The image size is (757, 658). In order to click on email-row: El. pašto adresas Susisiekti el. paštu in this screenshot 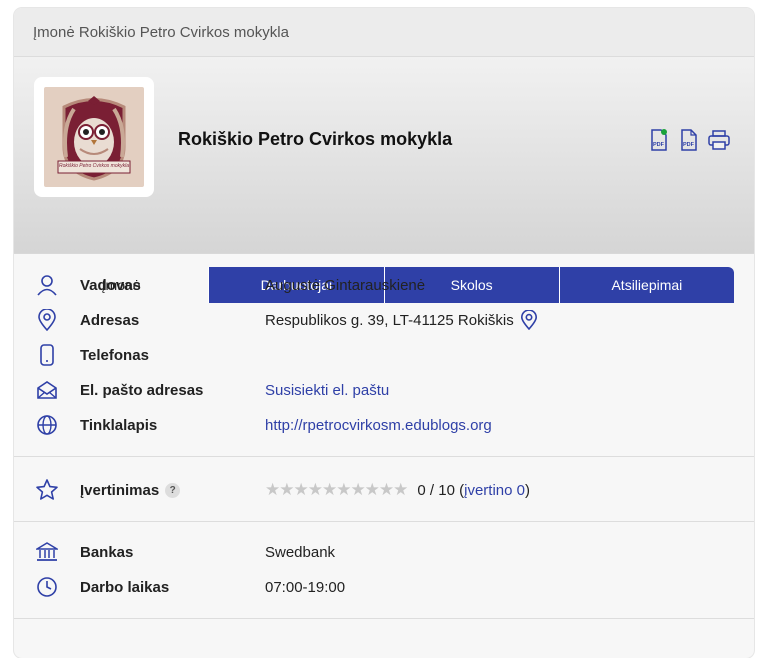, I will do `click(384, 390)`.